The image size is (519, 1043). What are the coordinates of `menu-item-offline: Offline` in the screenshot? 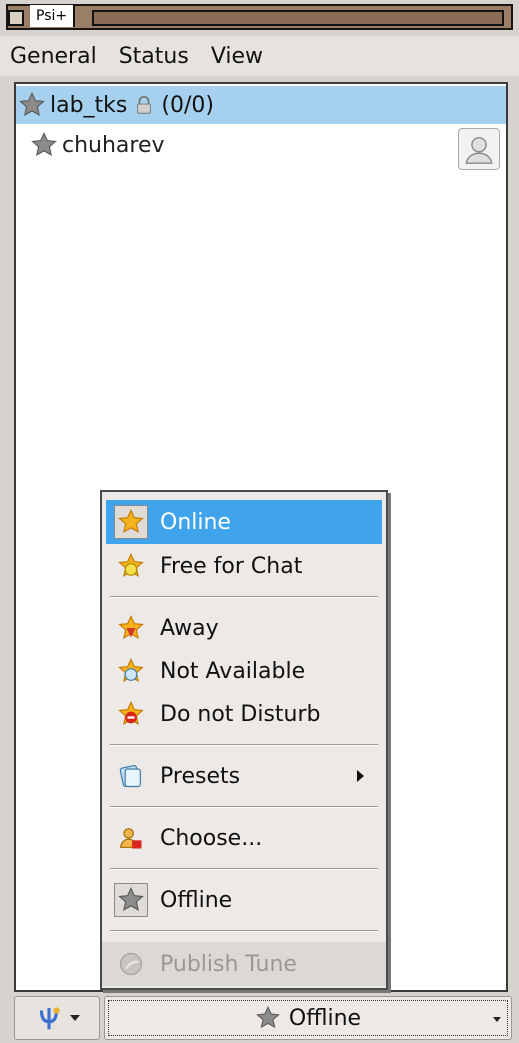 It's located at (244, 900).